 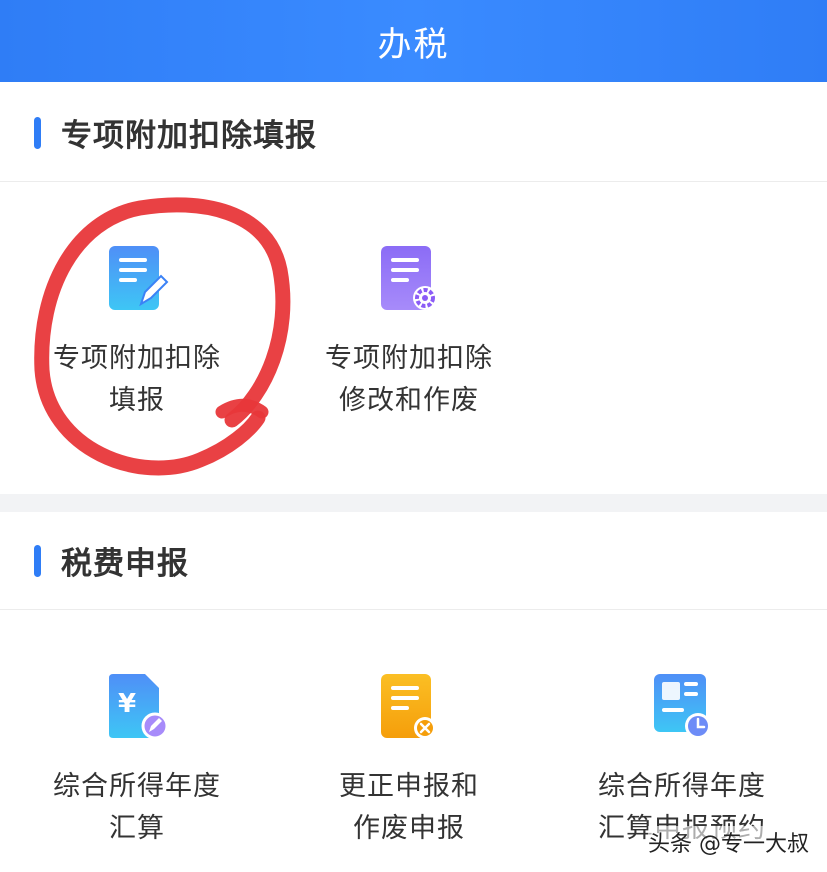 I want to click on tile-annual-appointment: 综合所得年度 汇算申报预约, so click(x=682, y=761).